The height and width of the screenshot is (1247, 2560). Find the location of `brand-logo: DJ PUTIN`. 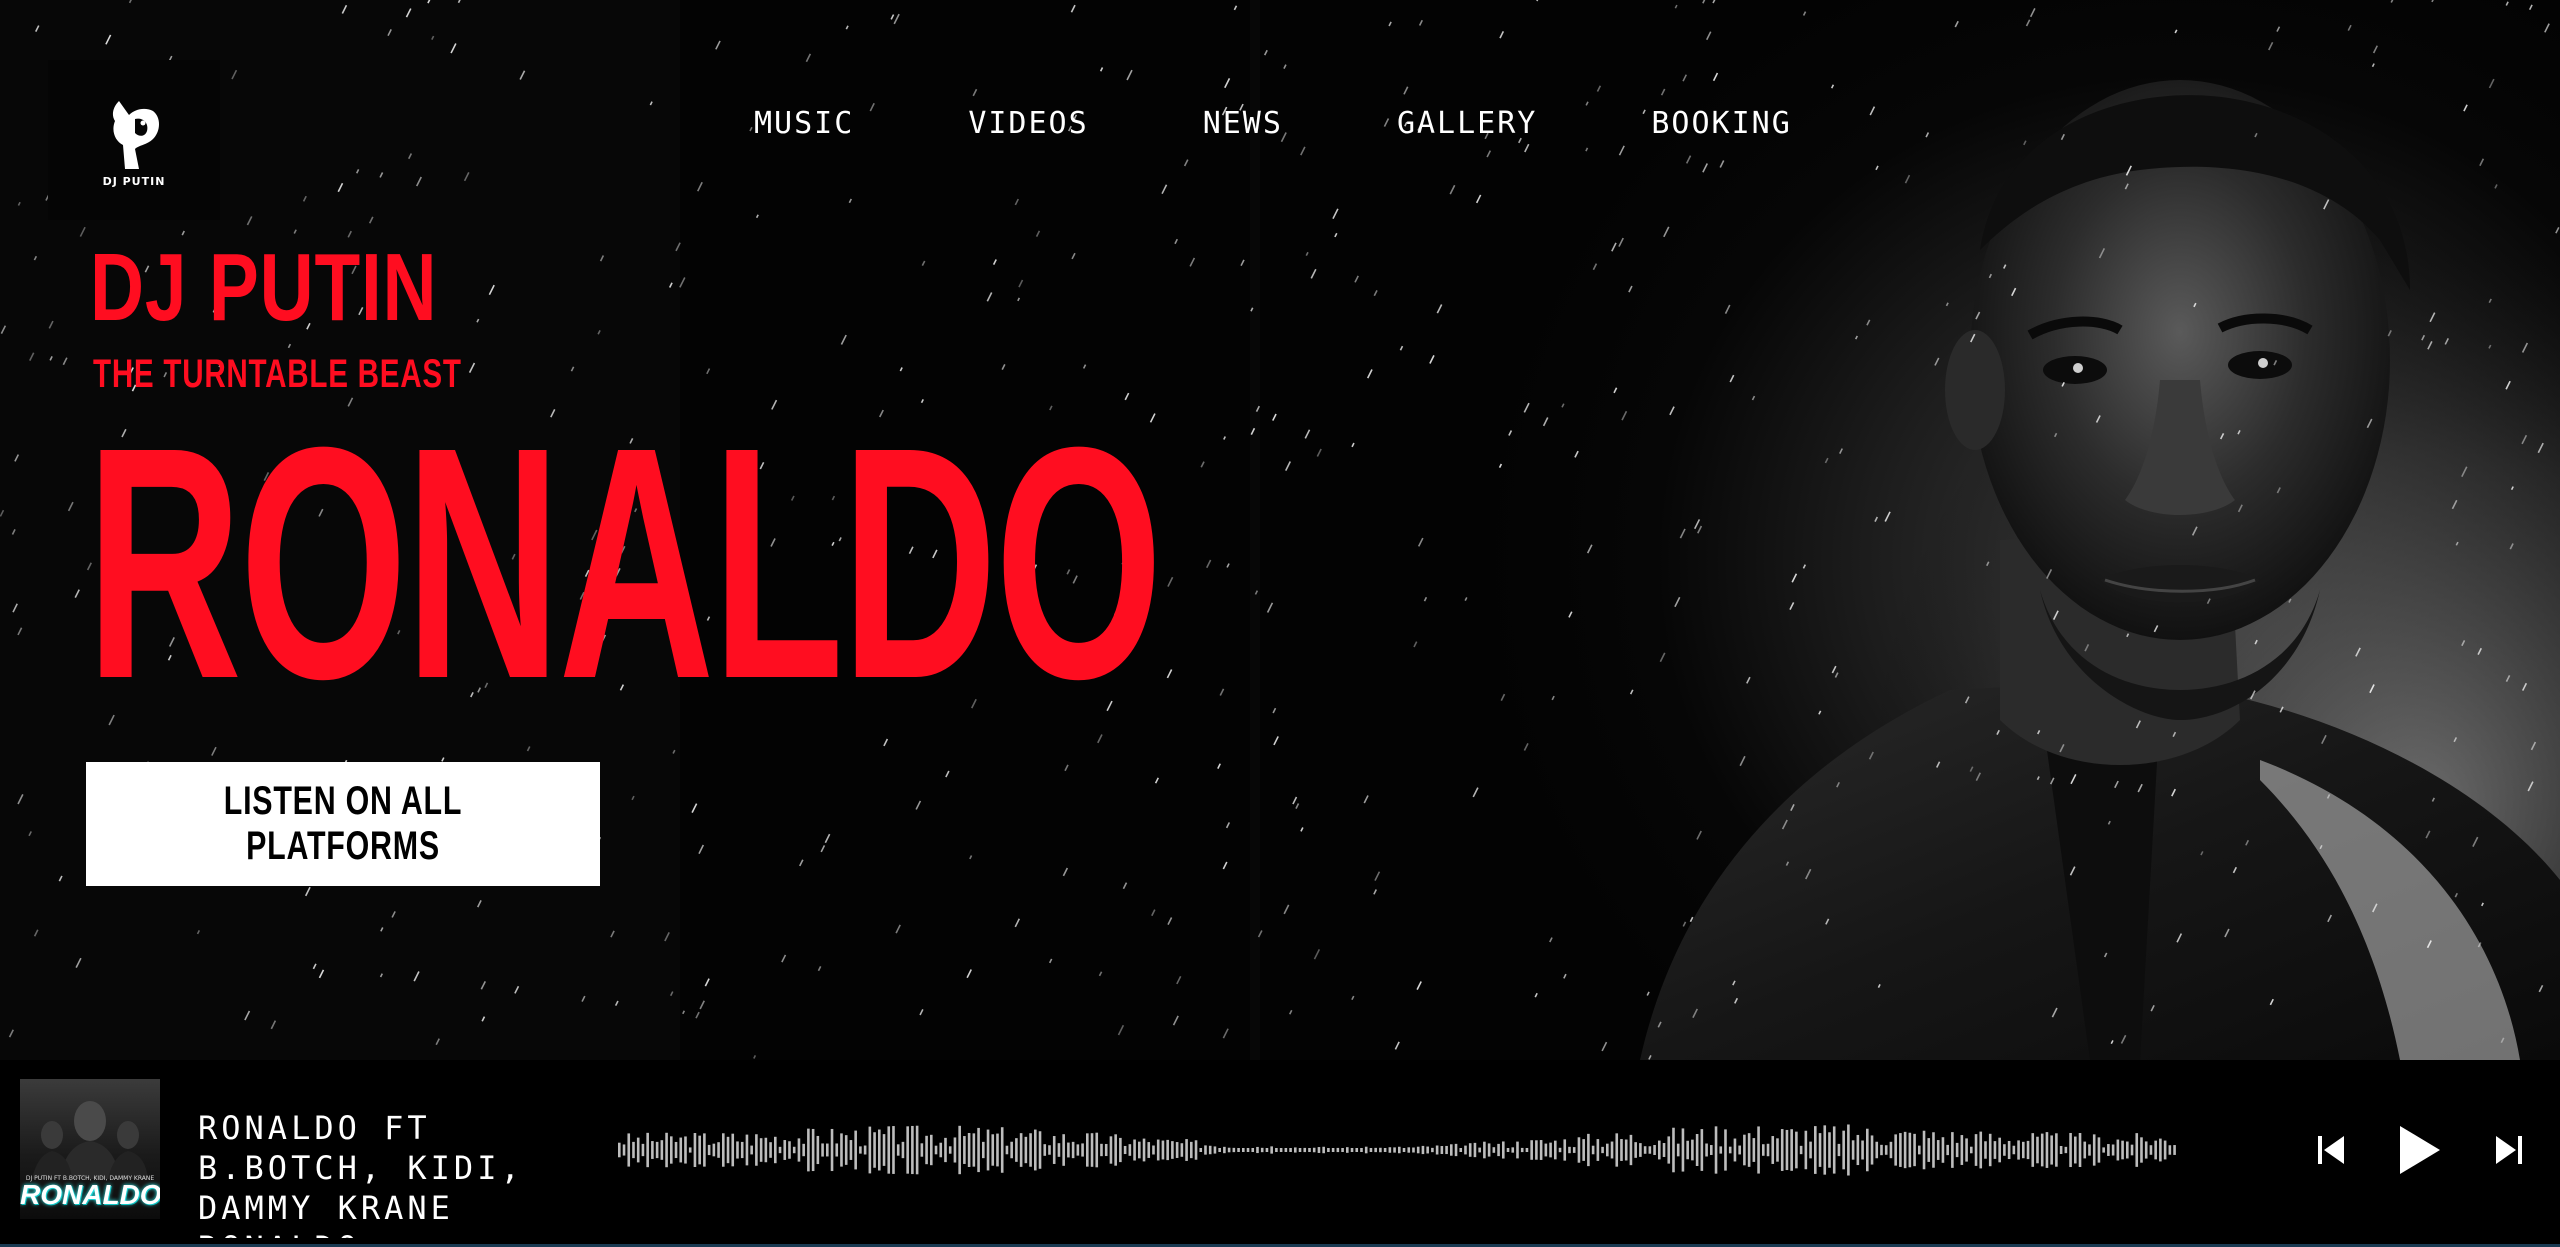

brand-logo: DJ PUTIN is located at coordinates (134, 140).